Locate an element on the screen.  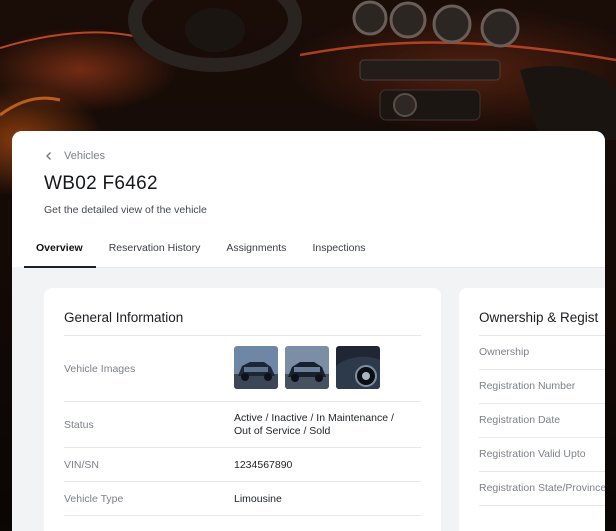
tab-inspections: Inspections is located at coordinates (338, 250).